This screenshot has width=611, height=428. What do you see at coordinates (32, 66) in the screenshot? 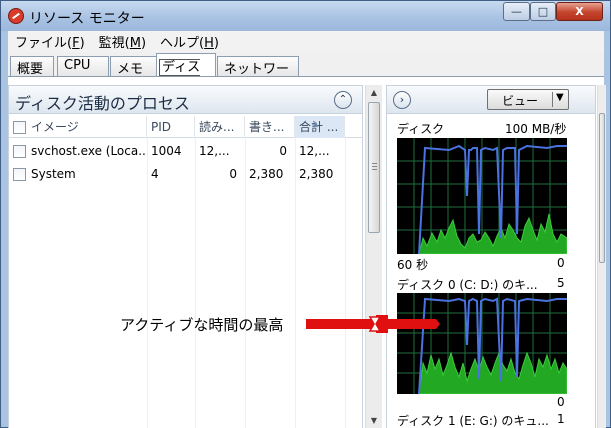
I see `tab-overview: 概要` at bounding box center [32, 66].